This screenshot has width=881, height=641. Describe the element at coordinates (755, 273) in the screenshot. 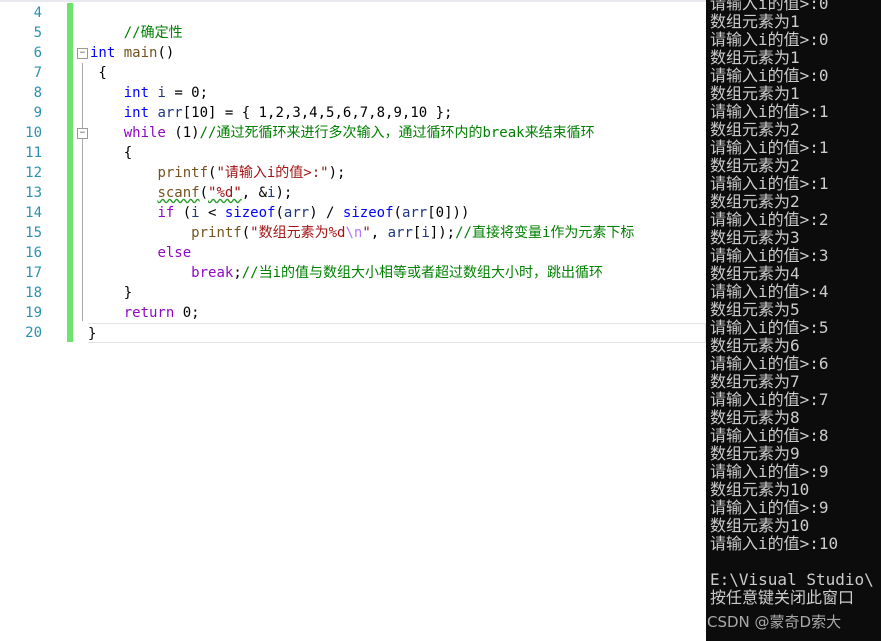

I see `console-line: 数组元素为4` at that location.